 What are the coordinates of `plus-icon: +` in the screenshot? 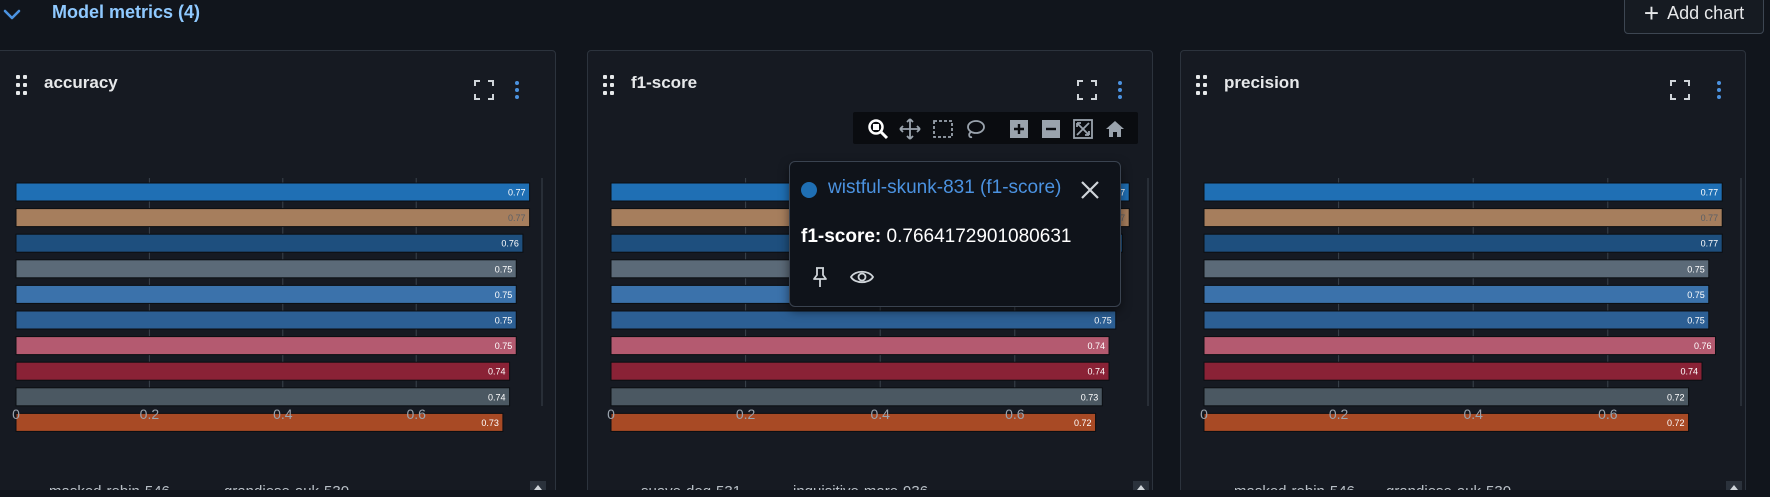 It's located at (1651, 14).